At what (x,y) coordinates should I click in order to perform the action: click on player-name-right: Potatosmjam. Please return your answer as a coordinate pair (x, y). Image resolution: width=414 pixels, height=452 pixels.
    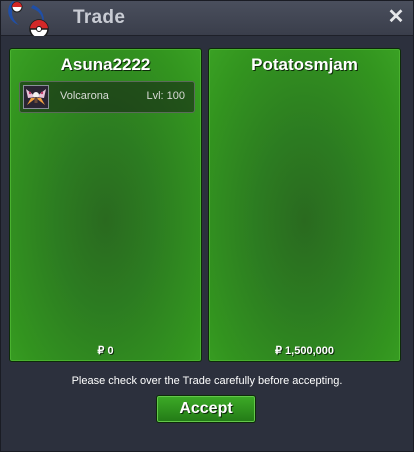
    Looking at the image, I should click on (304, 64).